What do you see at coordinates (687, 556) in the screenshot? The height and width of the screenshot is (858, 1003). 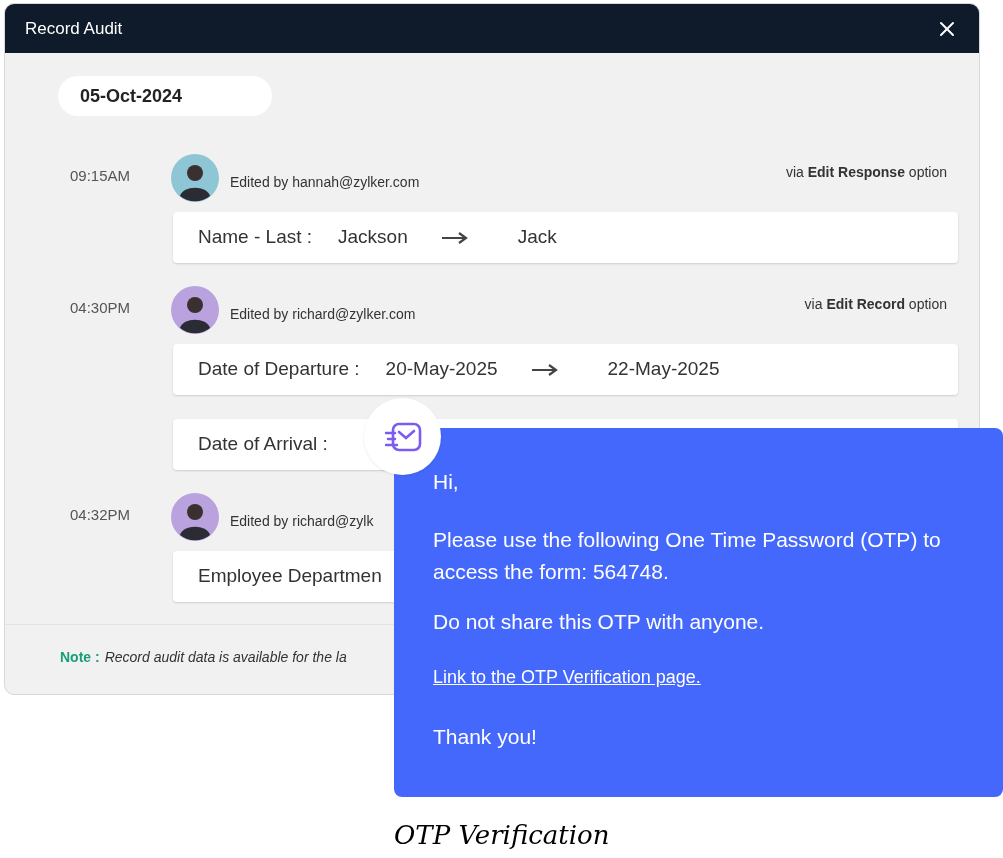 I see `message-paragraph: Please use the following One Time Password (OTP) to access the form: 564748.` at bounding box center [687, 556].